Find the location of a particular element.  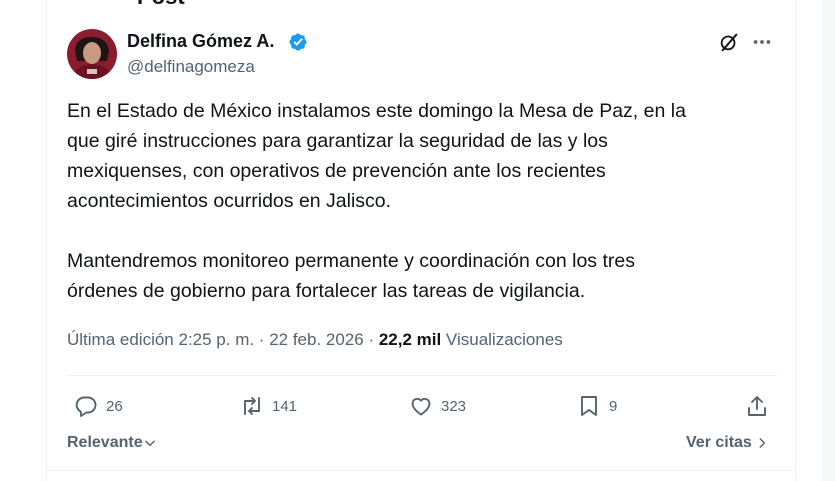

author-name: Delfina Gómez A. is located at coordinates (200, 41).